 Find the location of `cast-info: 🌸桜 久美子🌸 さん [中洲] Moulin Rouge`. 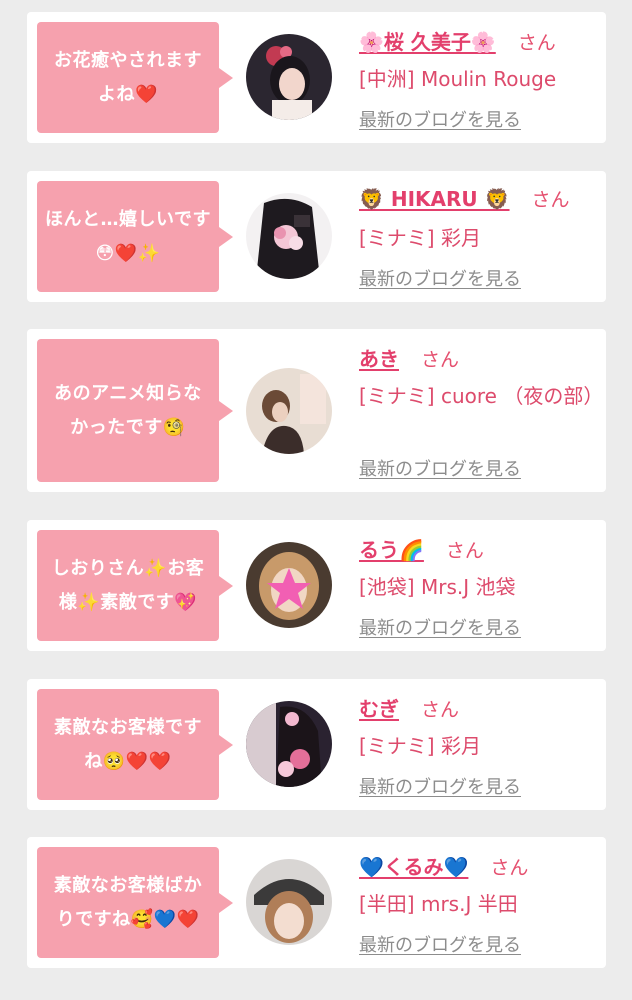

cast-info: 🌸桜 久美子🌸 さん [中洲] Moulin Rouge is located at coordinates (476, 61).